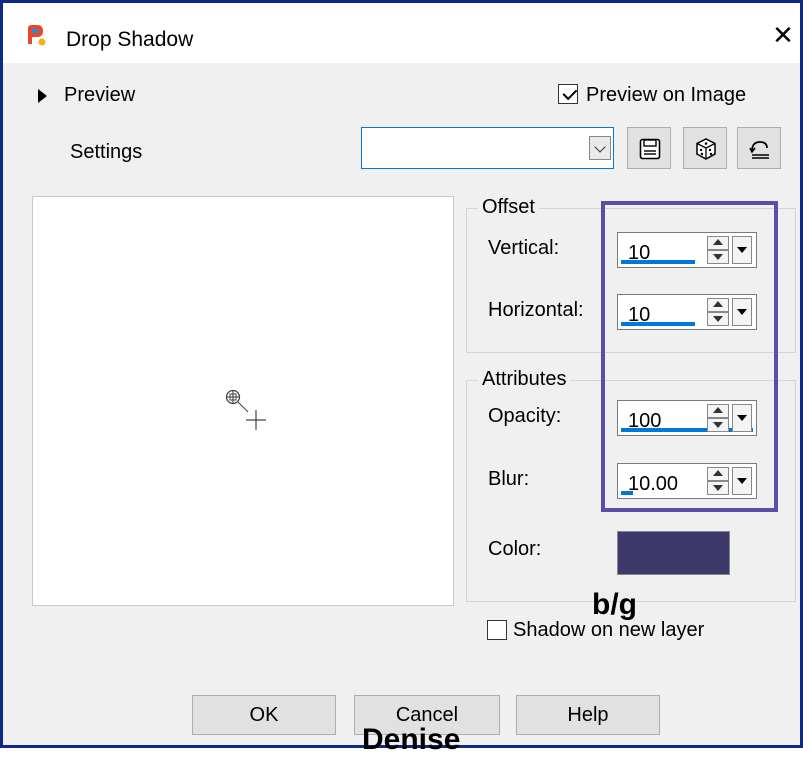 This screenshot has height=757, width=803. What do you see at coordinates (42, 96) in the screenshot?
I see `expand-triangle-icon` at bounding box center [42, 96].